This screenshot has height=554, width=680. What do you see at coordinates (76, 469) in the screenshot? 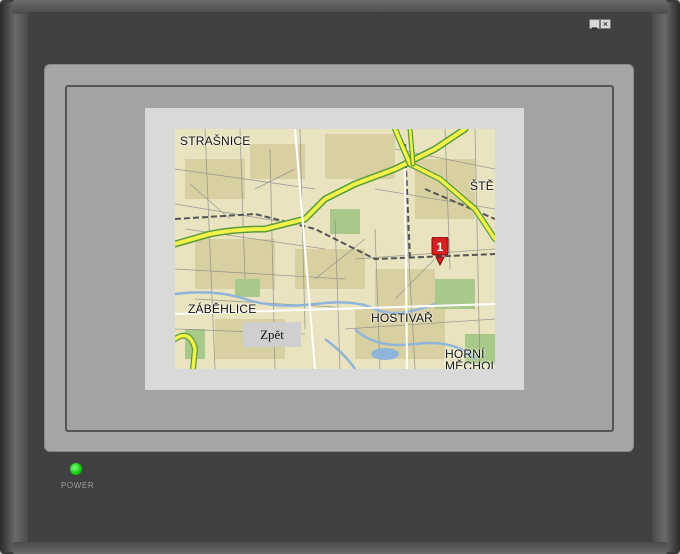
I see `power-led-icon` at bounding box center [76, 469].